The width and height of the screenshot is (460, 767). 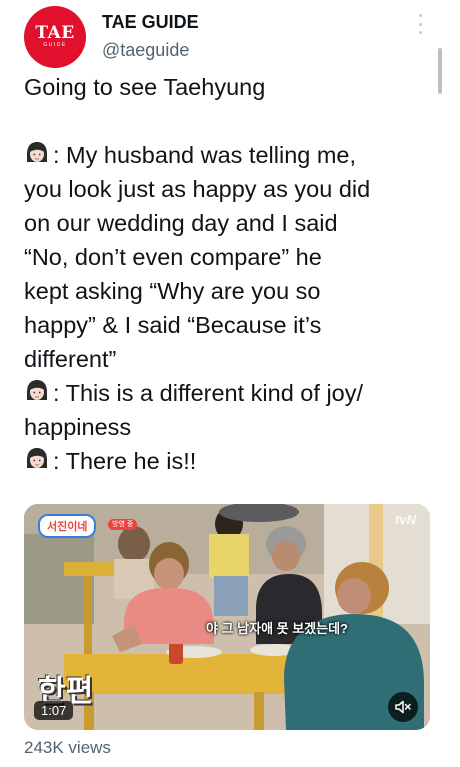 What do you see at coordinates (67, 747) in the screenshot?
I see `view-count: 243K views` at bounding box center [67, 747].